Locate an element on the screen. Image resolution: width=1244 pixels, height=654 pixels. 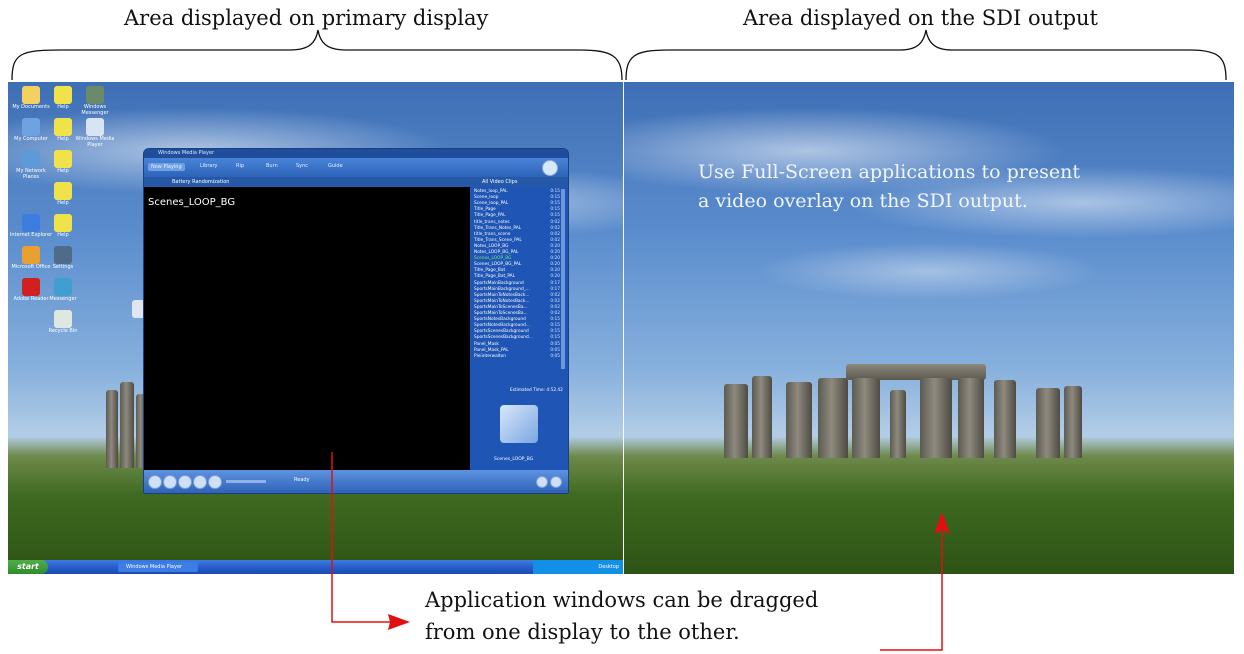
playlist-header: All Video Clips is located at coordinates (499, 182).